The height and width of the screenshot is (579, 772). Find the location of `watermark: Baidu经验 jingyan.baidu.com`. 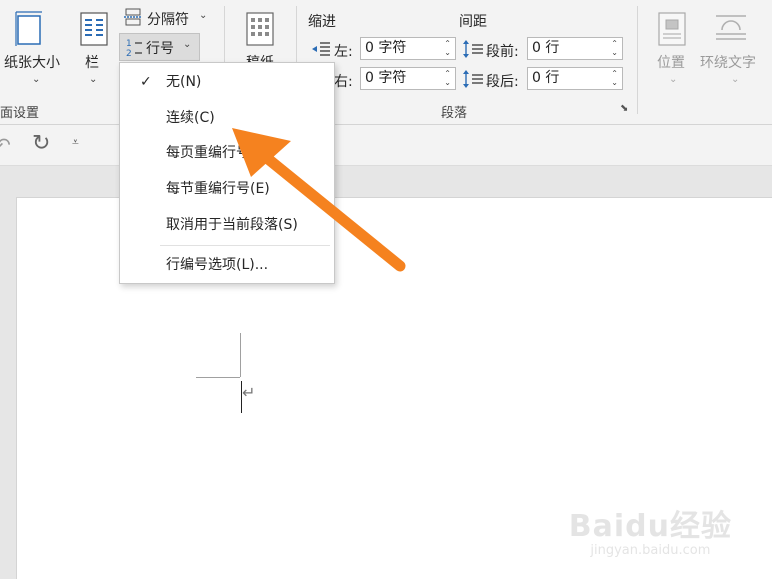

watermark: Baidu经验 jingyan.baidu.com is located at coordinates (650, 529).